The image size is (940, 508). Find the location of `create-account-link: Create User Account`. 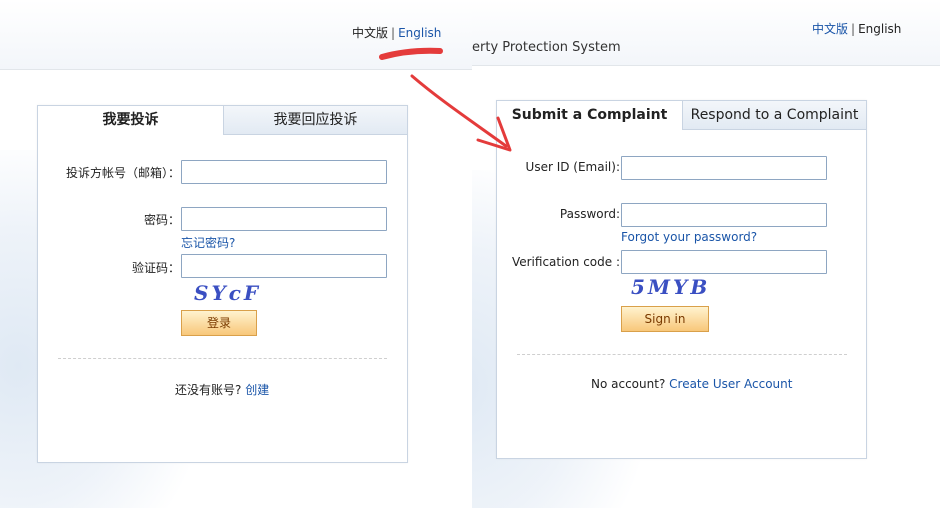

create-account-link: Create User Account is located at coordinates (730, 384).